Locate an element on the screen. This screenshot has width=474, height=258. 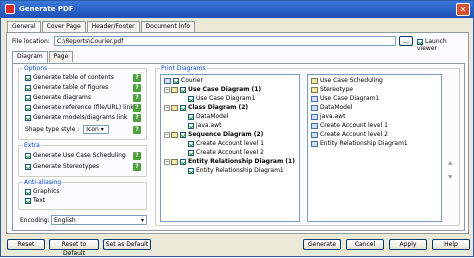
launch-viewer-checkbox: Launch viewer is located at coordinates (442, 45).